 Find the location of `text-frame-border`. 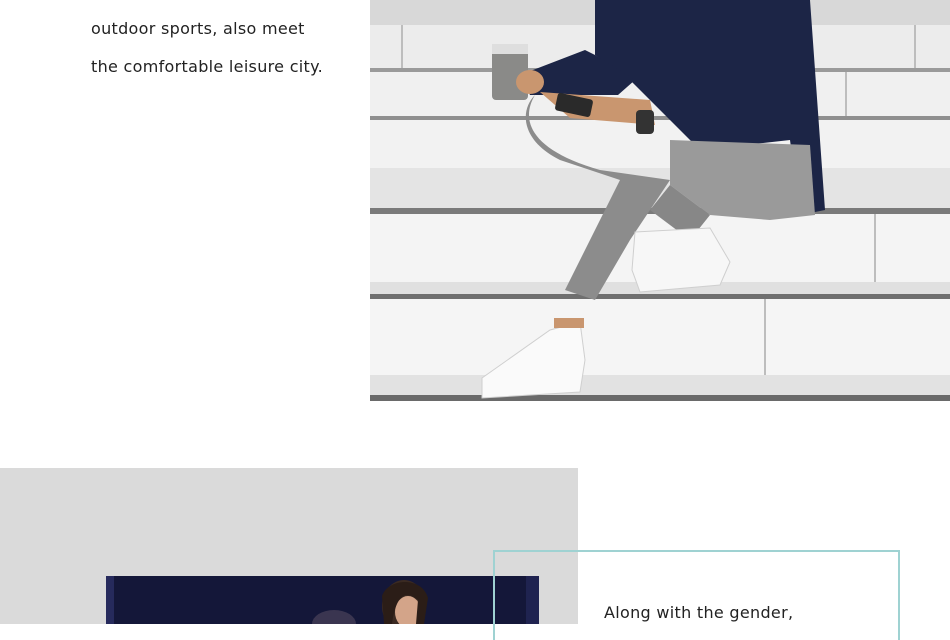

text-frame-border is located at coordinates (696, 595).